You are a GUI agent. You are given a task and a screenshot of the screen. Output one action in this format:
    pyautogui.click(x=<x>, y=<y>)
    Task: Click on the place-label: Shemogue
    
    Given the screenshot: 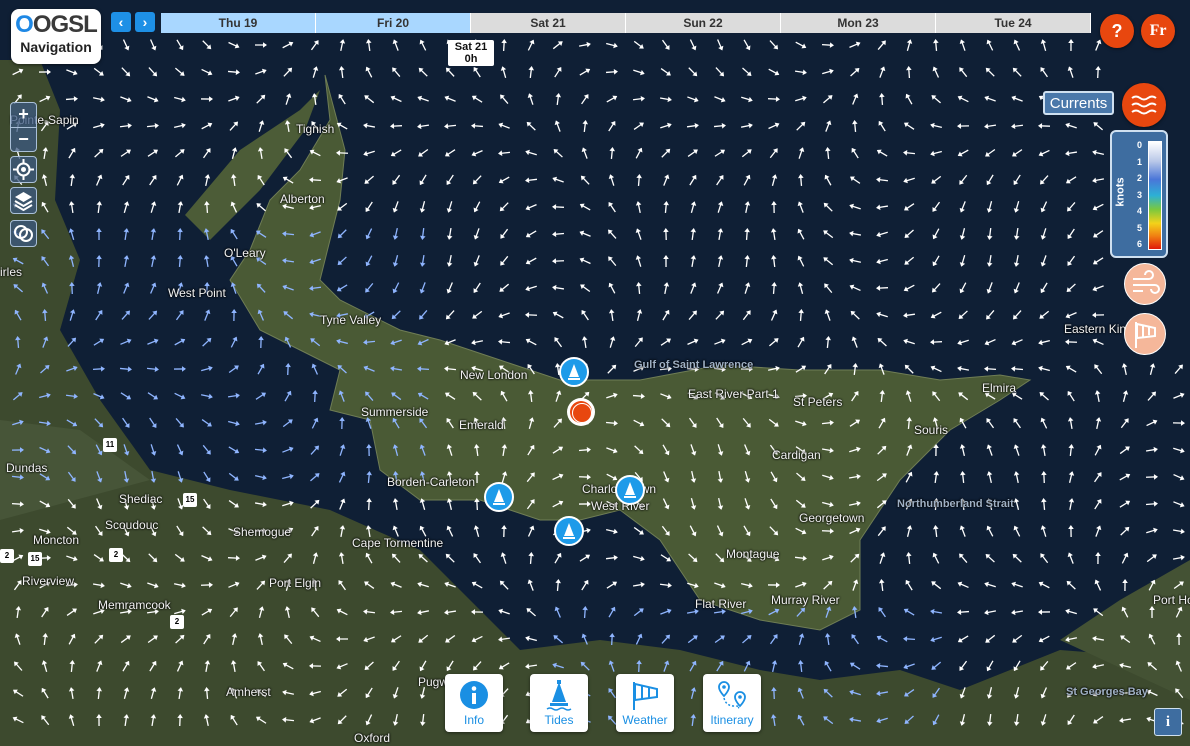 What is the action you would take?
    pyautogui.click(x=262, y=532)
    